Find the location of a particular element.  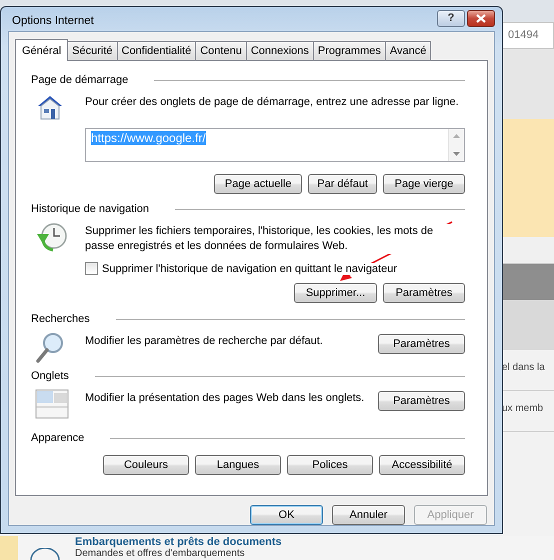

magnifier-icon is located at coordinates (50, 348).